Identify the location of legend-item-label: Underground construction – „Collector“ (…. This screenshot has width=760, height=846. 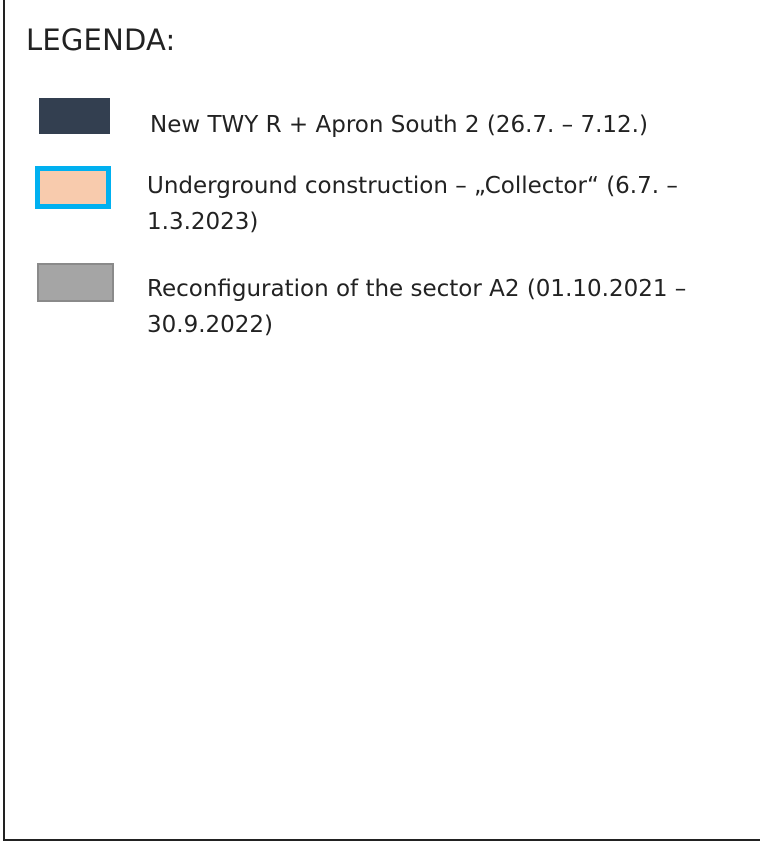
(412, 204).